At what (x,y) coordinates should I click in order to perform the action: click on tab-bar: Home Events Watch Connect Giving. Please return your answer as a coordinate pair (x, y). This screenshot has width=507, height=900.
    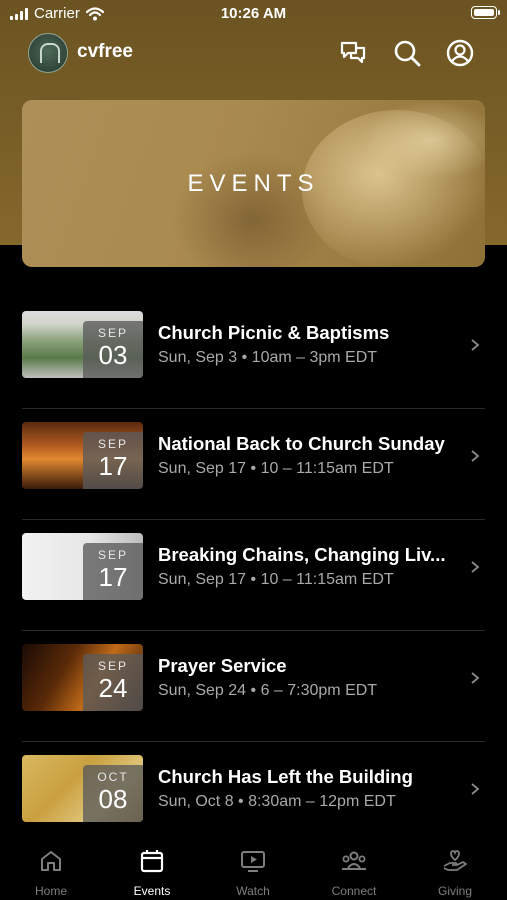
    Looking at the image, I should click on (253, 869).